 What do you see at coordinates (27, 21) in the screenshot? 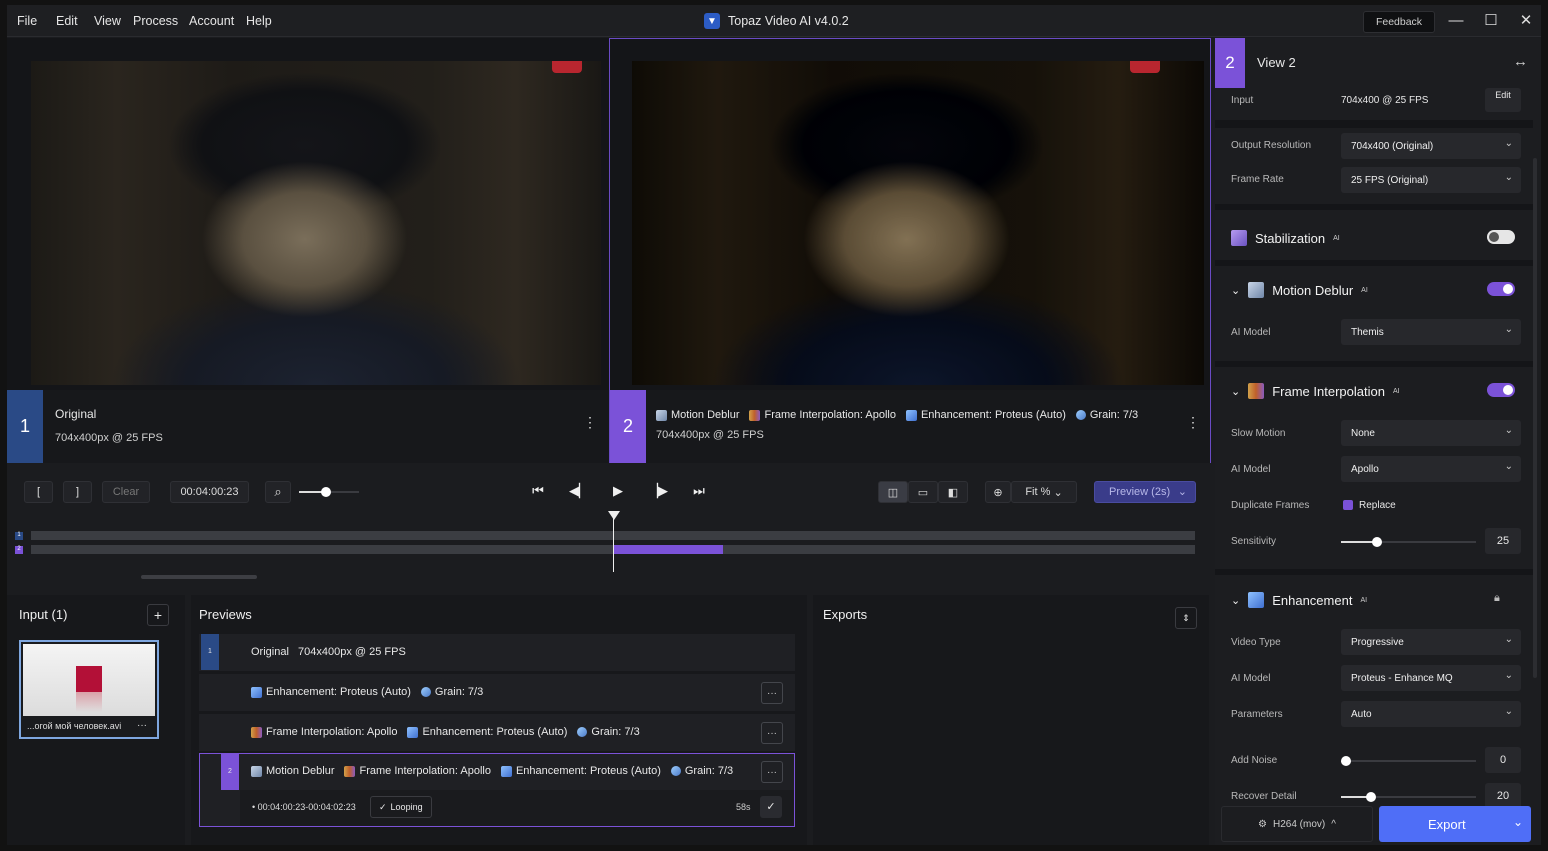
I see `menu-file: File` at bounding box center [27, 21].